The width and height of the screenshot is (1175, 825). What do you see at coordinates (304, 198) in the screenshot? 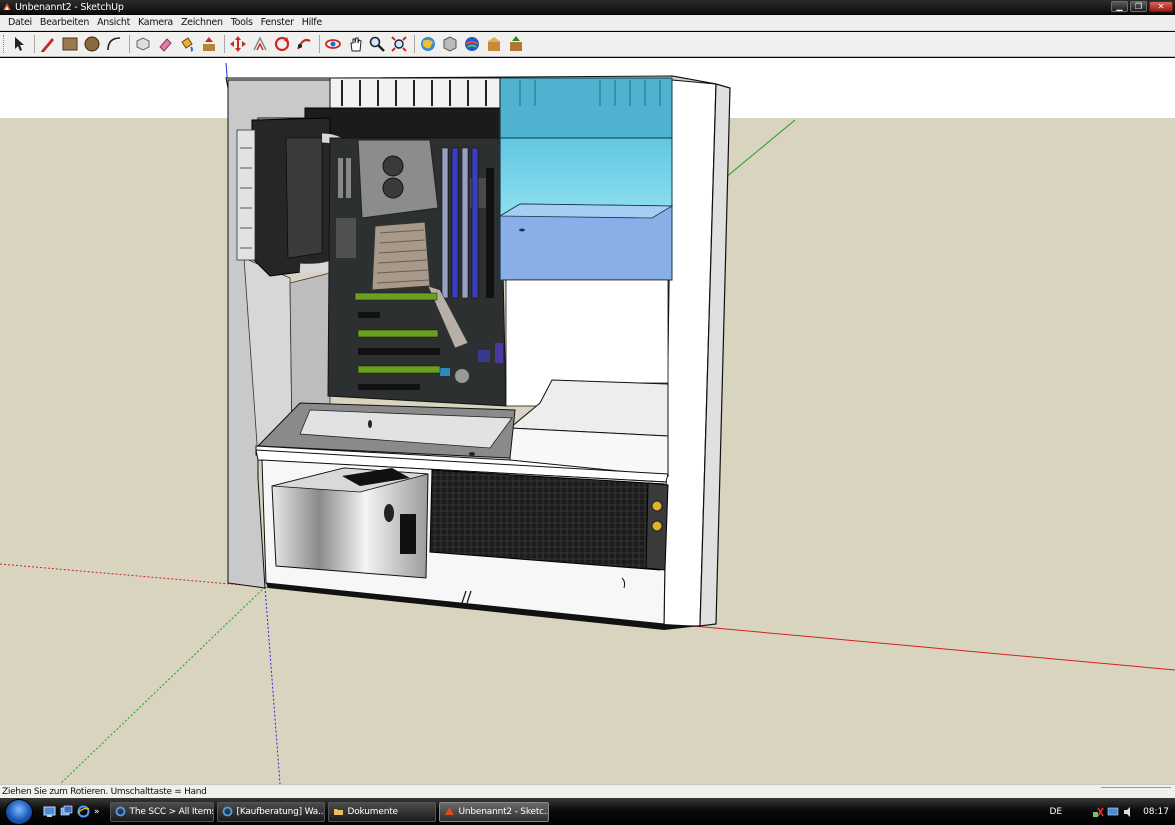
I see `rear-fan-grill` at bounding box center [304, 198].